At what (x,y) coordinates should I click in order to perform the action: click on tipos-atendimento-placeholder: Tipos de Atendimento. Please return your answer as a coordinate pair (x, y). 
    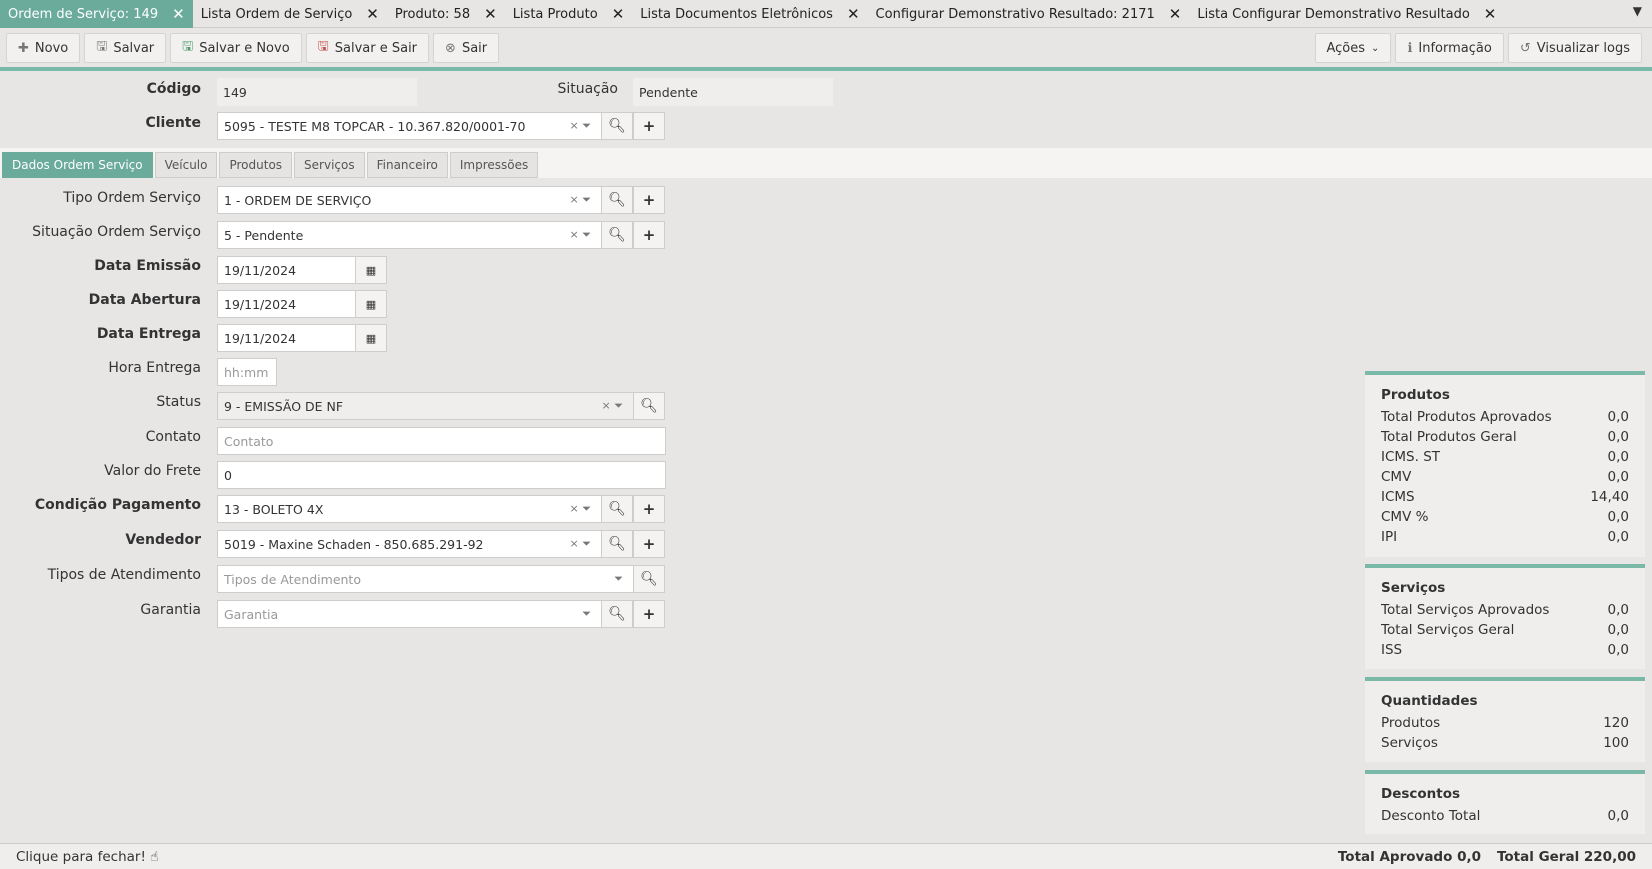
    Looking at the image, I should click on (292, 579).